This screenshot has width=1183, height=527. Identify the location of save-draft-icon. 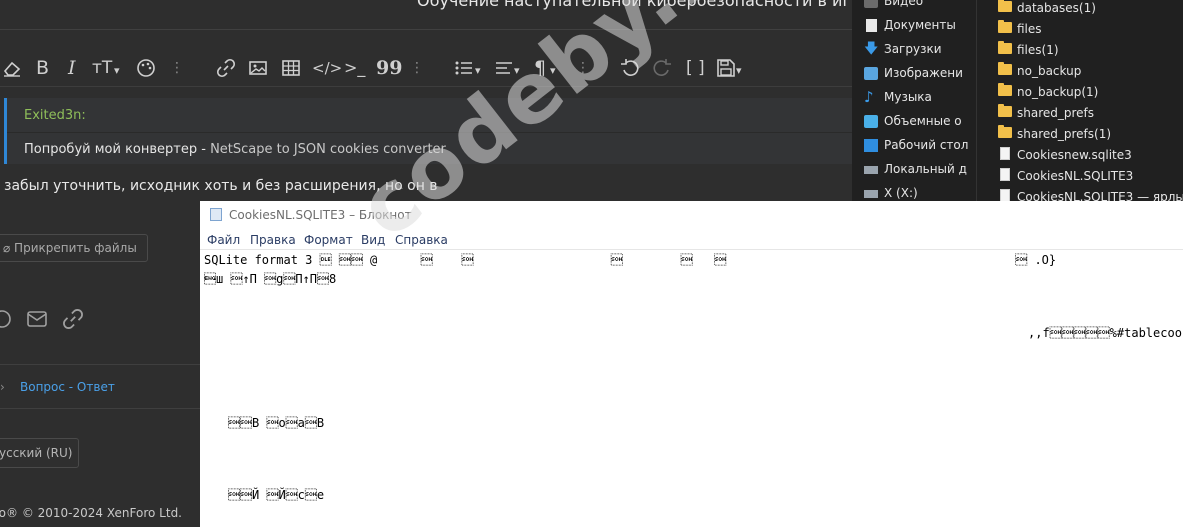
(726, 68).